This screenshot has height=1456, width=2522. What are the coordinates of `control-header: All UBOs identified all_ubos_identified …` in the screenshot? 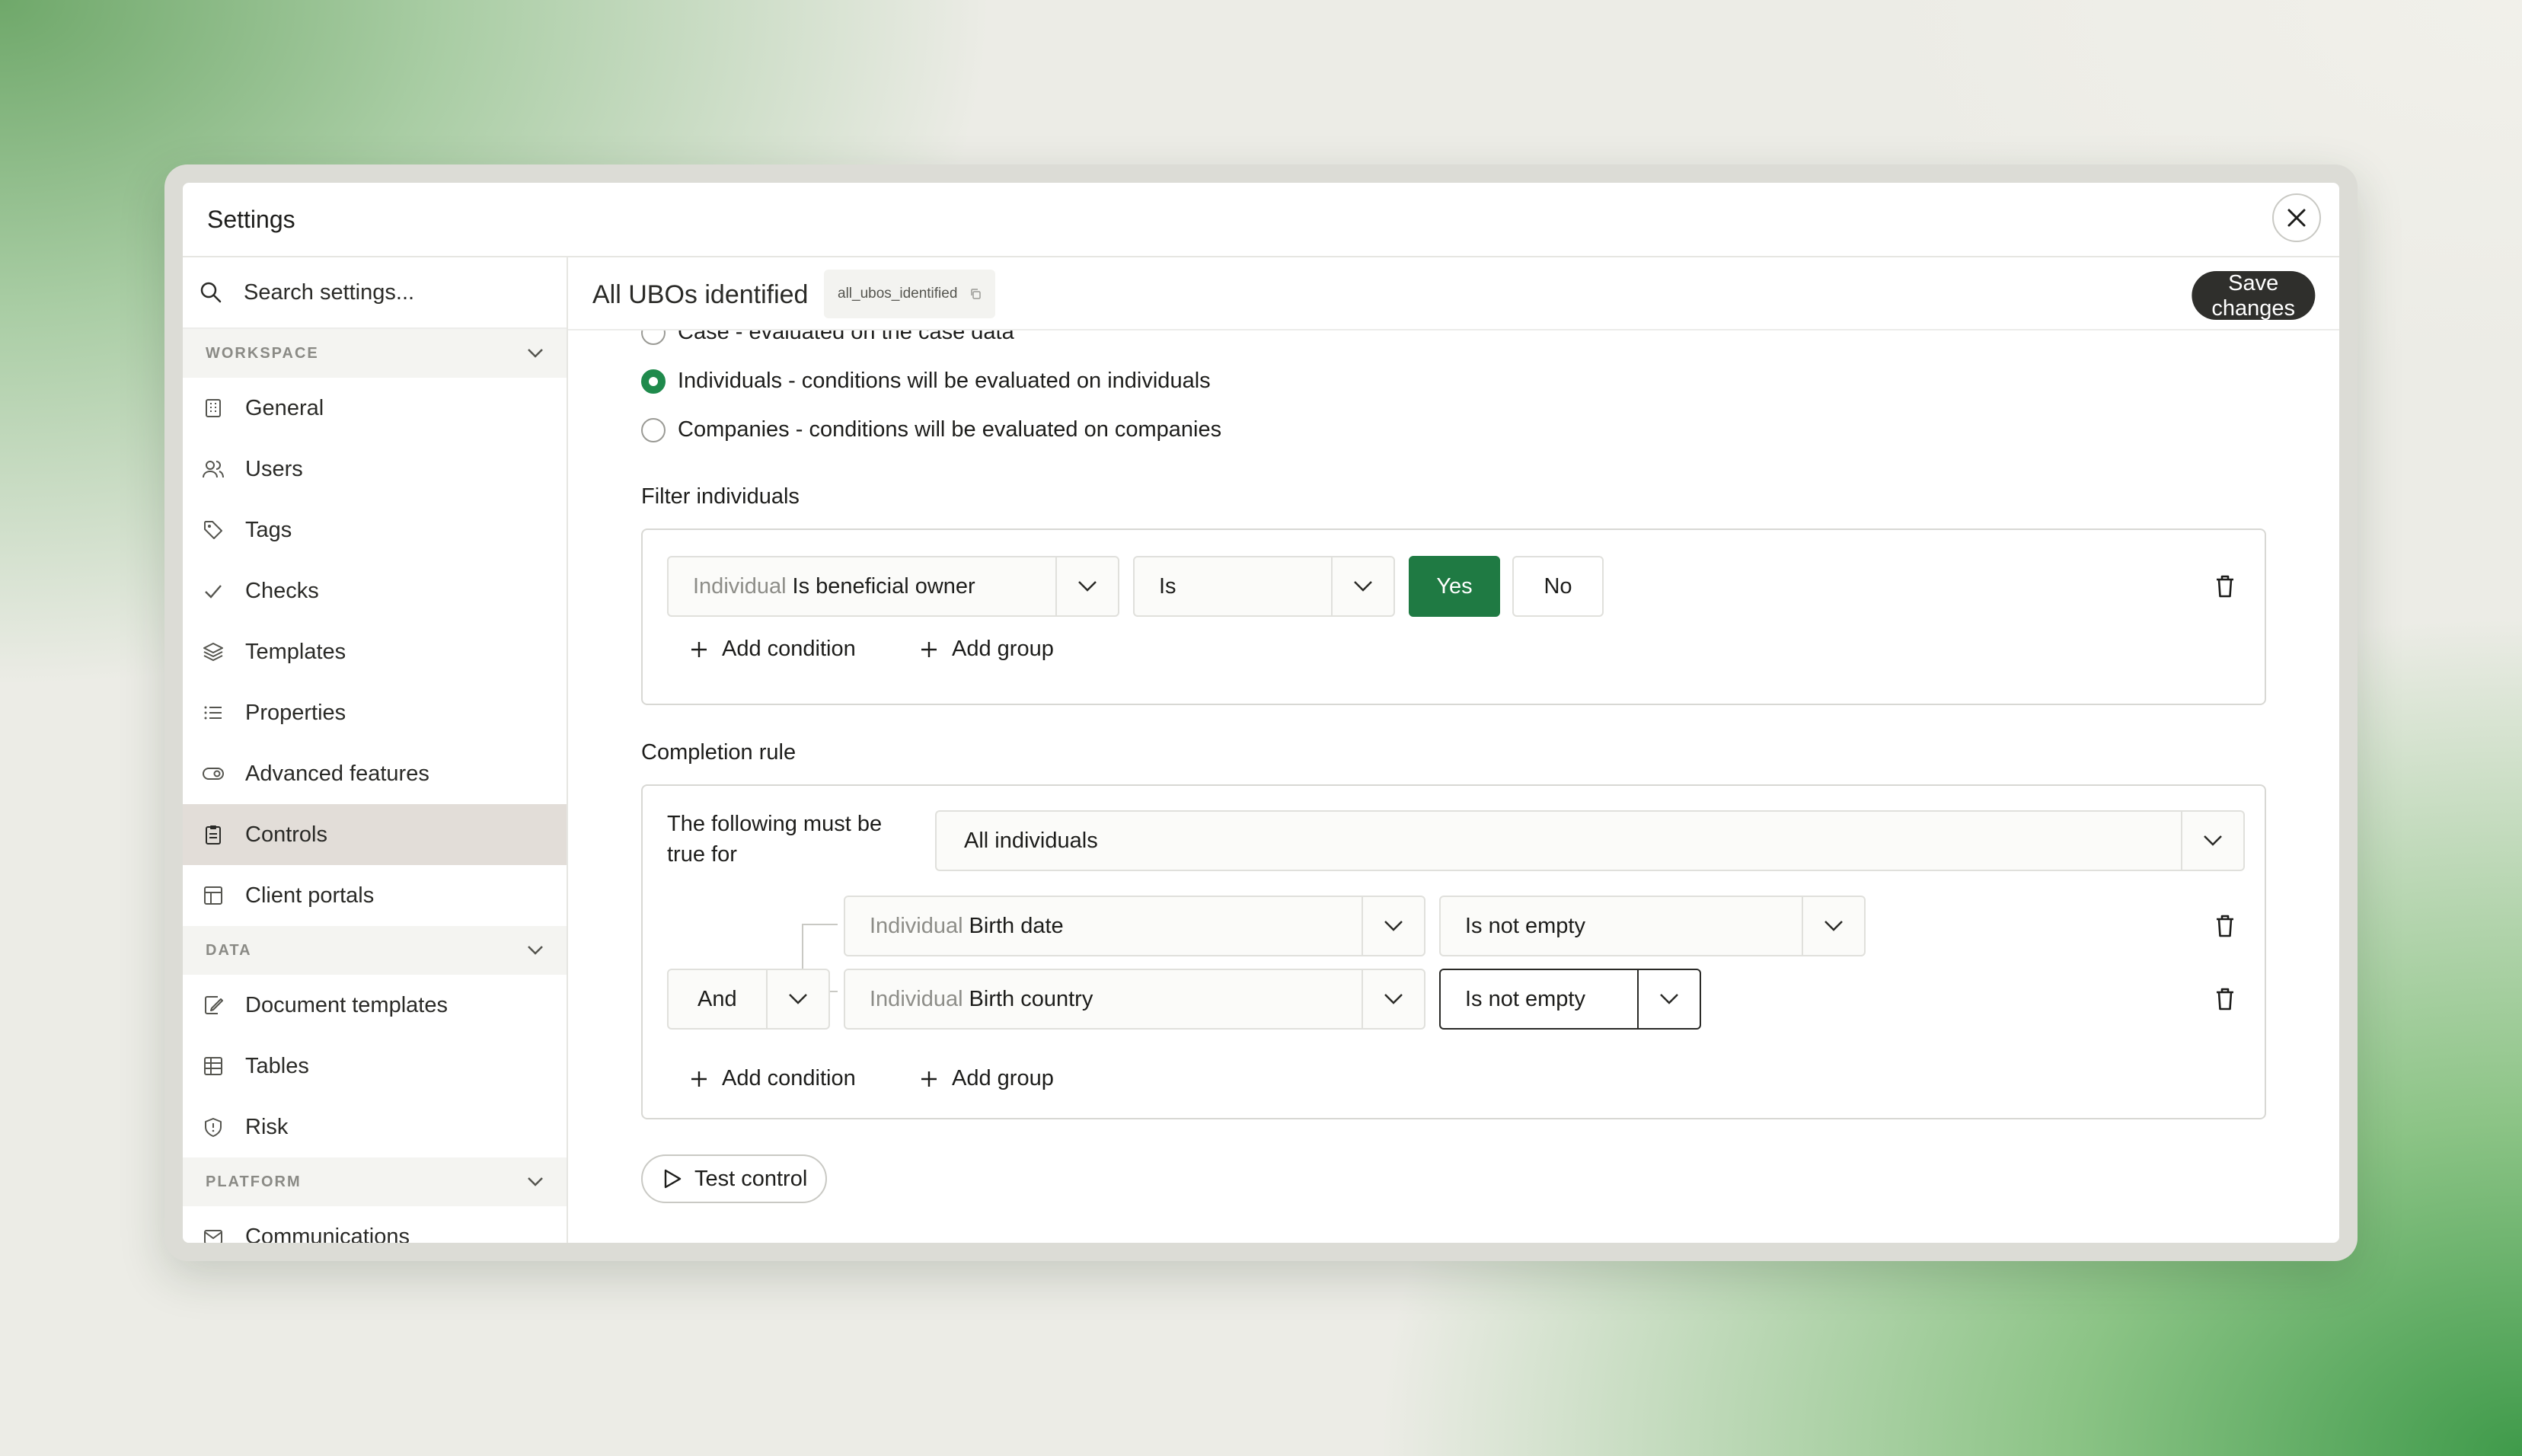 It's located at (1453, 293).